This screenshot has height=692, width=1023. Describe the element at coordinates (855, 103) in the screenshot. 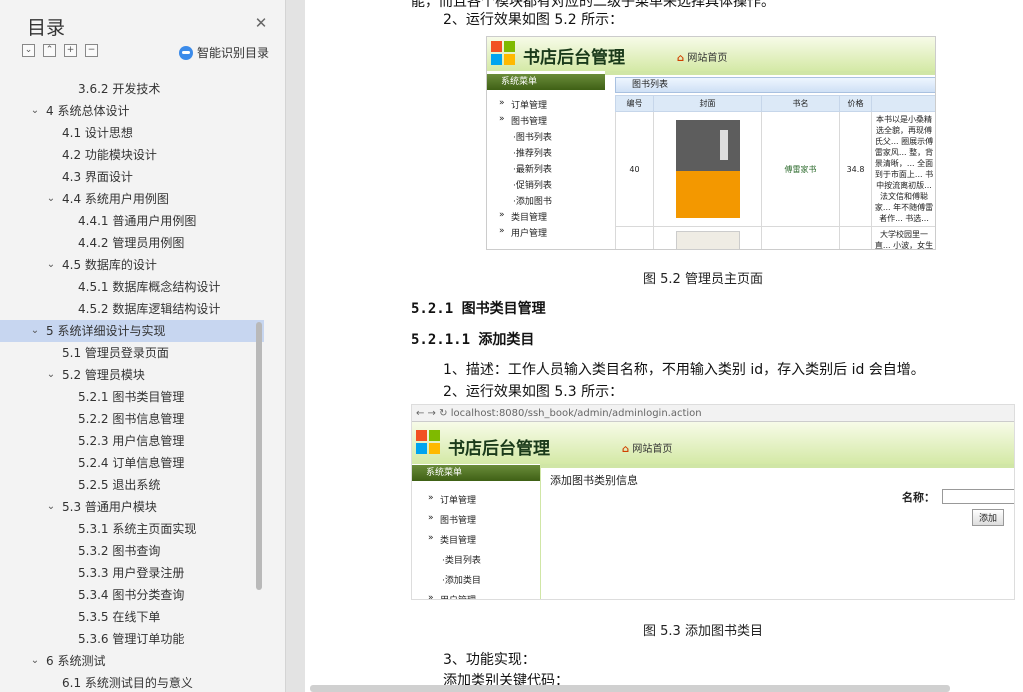

I see `col-header: 价格` at that location.